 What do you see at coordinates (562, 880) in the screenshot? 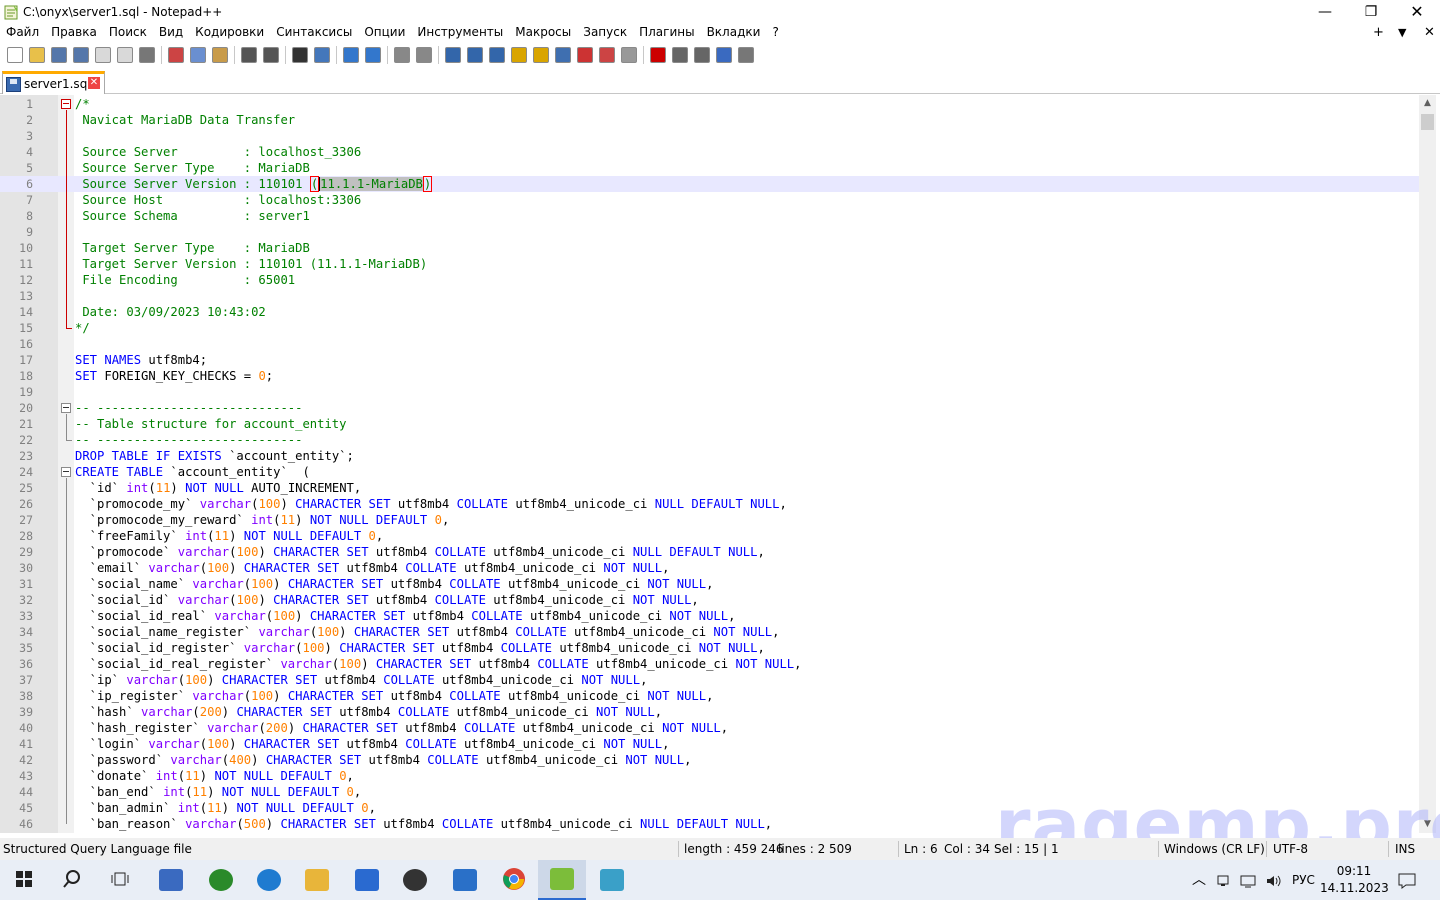
I see `notepad-plus-plus-taskbar-button` at bounding box center [562, 880].